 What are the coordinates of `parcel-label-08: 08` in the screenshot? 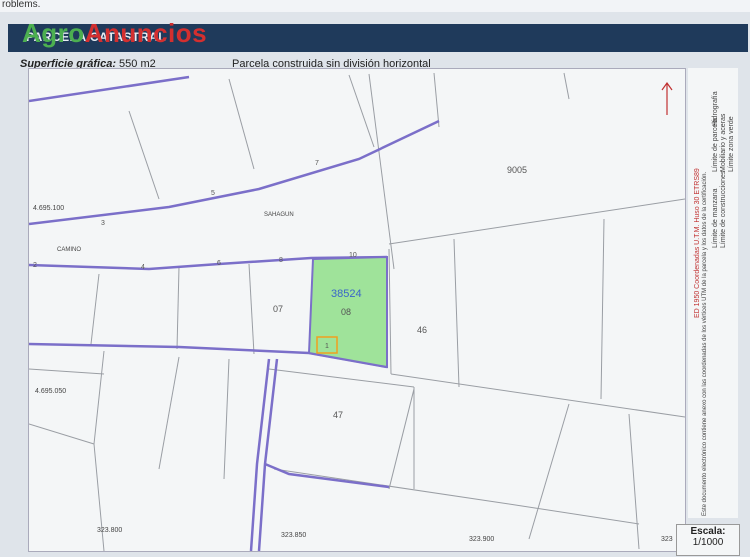 It's located at (346, 312).